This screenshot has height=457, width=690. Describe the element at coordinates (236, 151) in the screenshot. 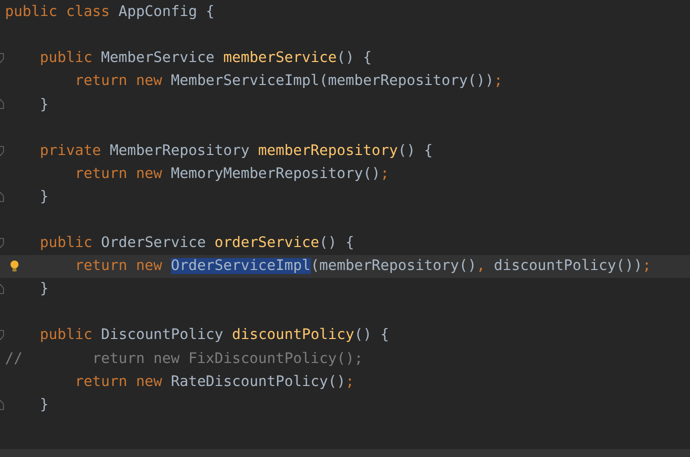

I see `code-line: private MemberRepository memberRepository() {` at that location.